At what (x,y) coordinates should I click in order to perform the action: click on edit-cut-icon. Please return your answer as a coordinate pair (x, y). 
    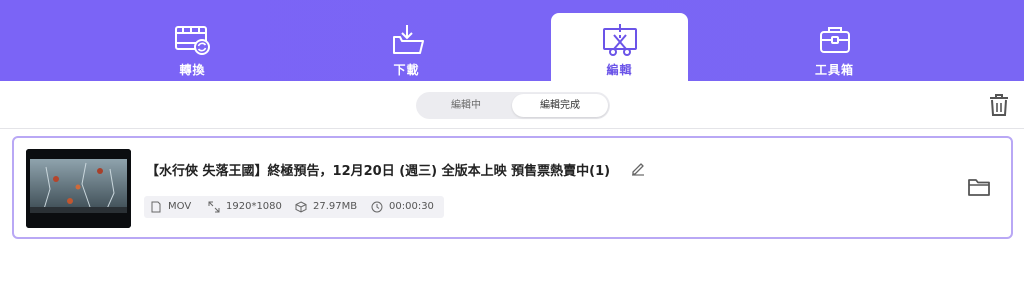
    Looking at the image, I should click on (619, 40).